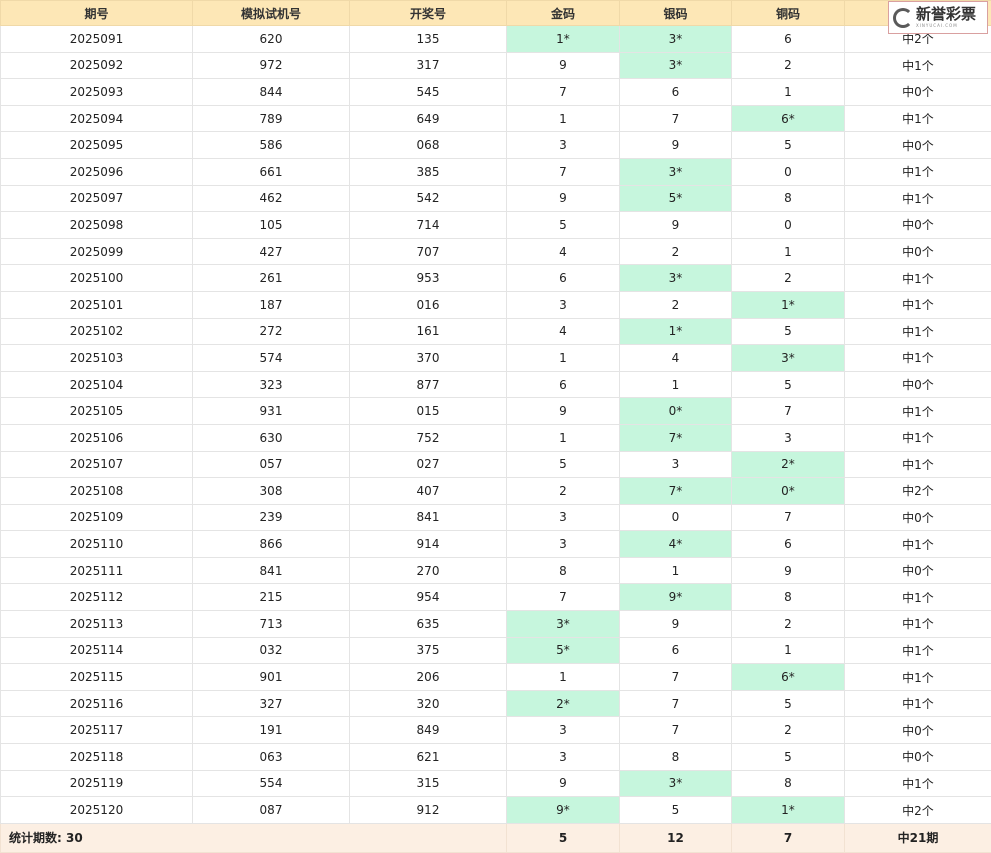 Image resolution: width=991 pixels, height=853 pixels. What do you see at coordinates (96, 677) in the screenshot?
I see `cell-issue: 2025115` at bounding box center [96, 677].